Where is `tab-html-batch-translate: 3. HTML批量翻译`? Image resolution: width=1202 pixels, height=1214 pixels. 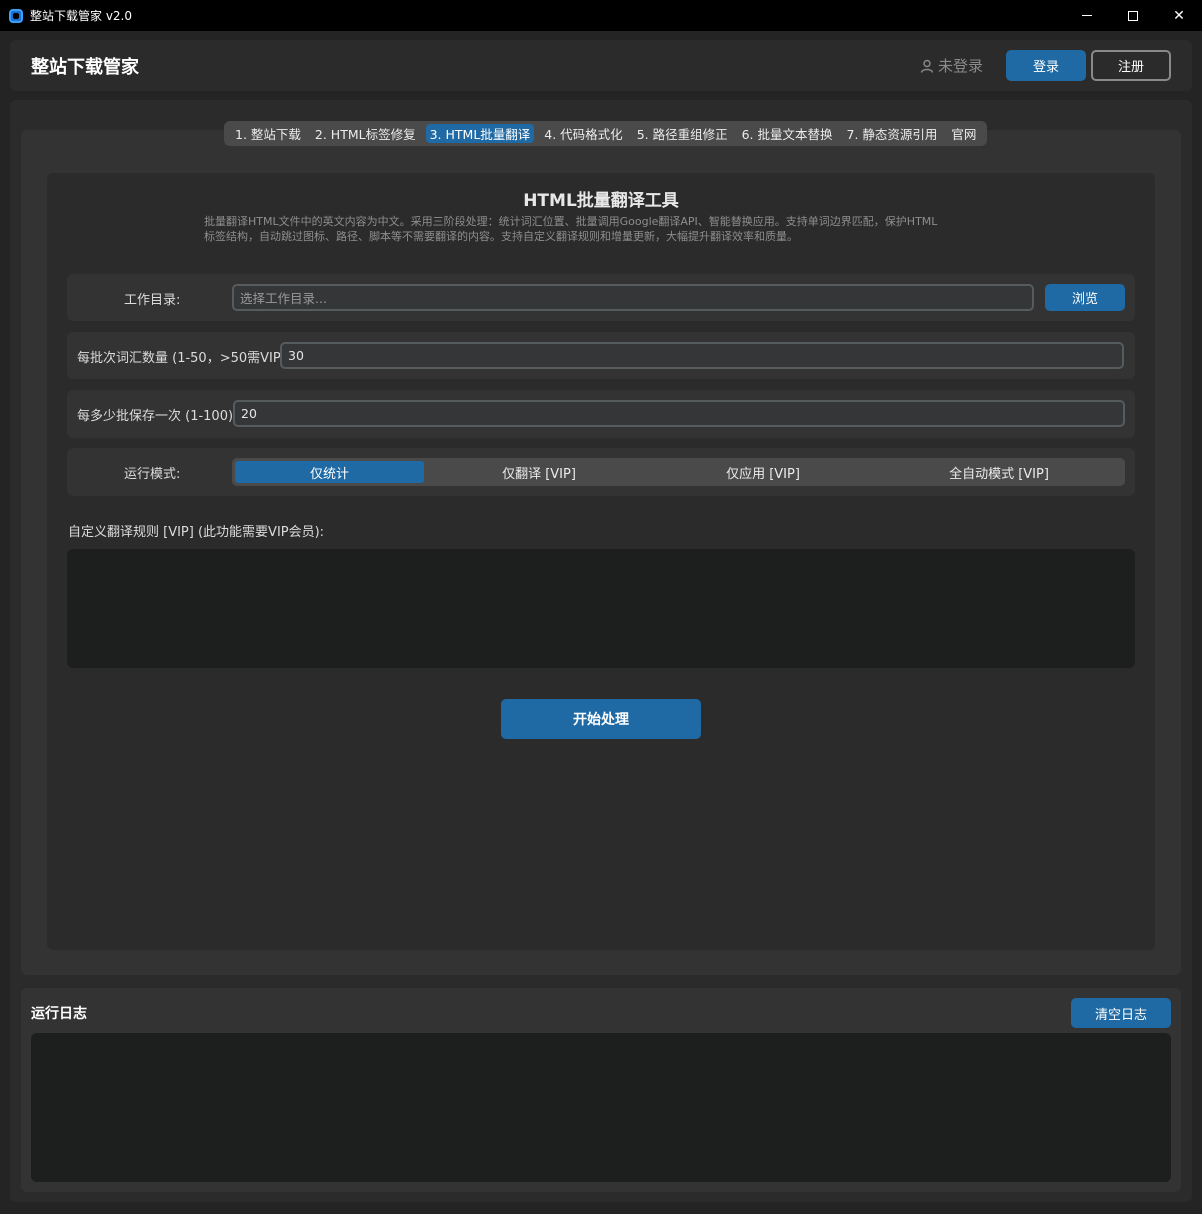 tab-html-batch-translate: 3. HTML批量翻译 is located at coordinates (480, 133).